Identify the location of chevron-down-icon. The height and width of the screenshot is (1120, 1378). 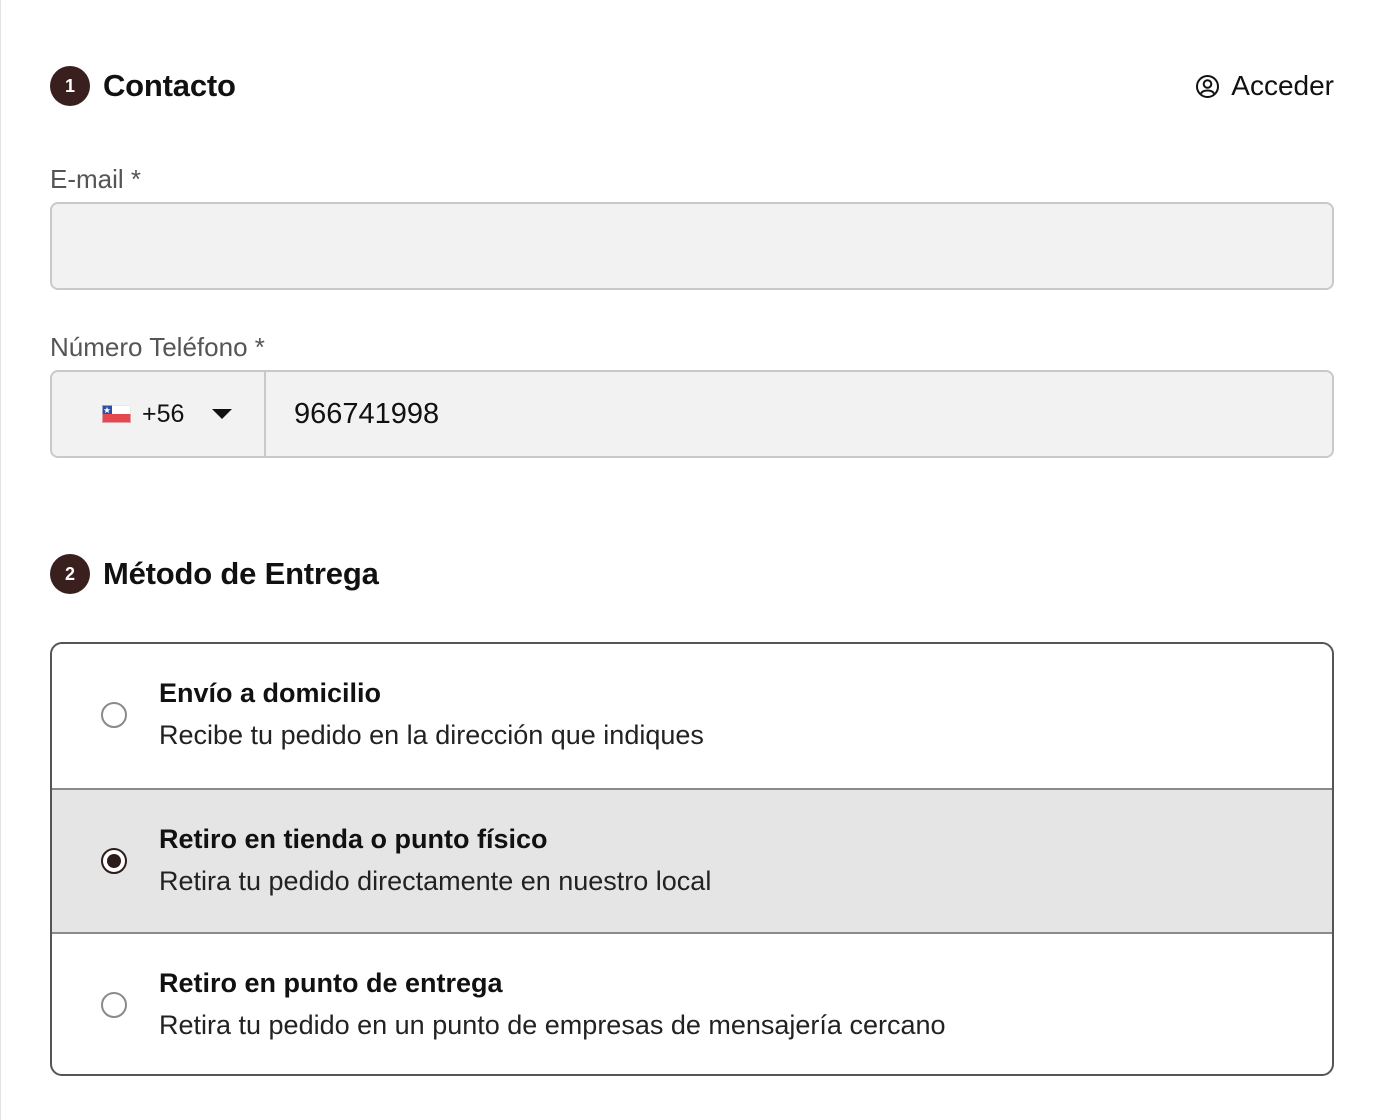
(222, 414).